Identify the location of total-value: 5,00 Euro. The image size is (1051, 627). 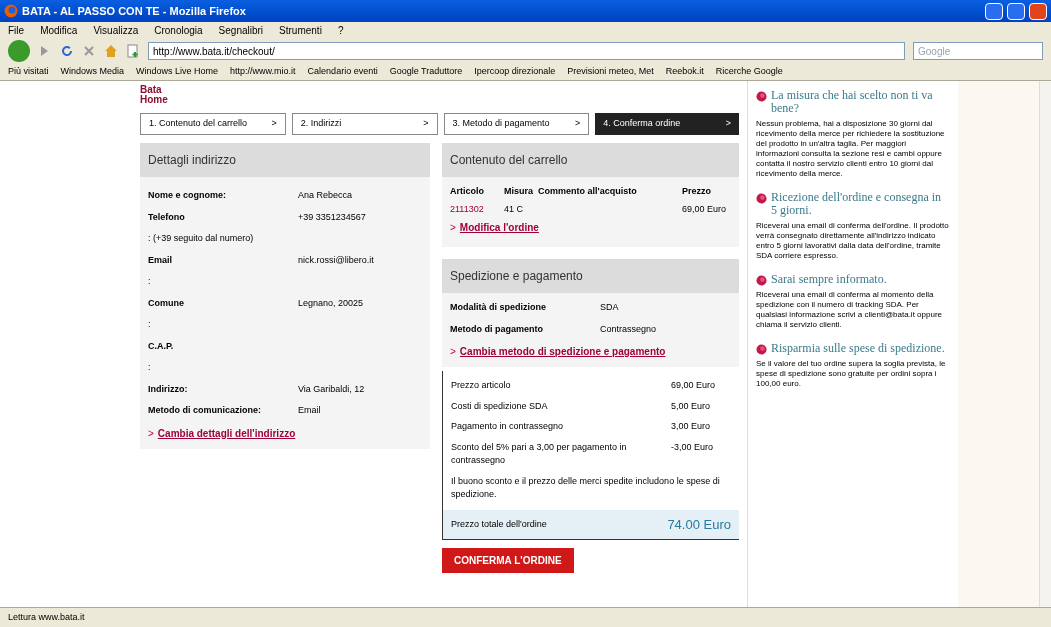
(691, 406).